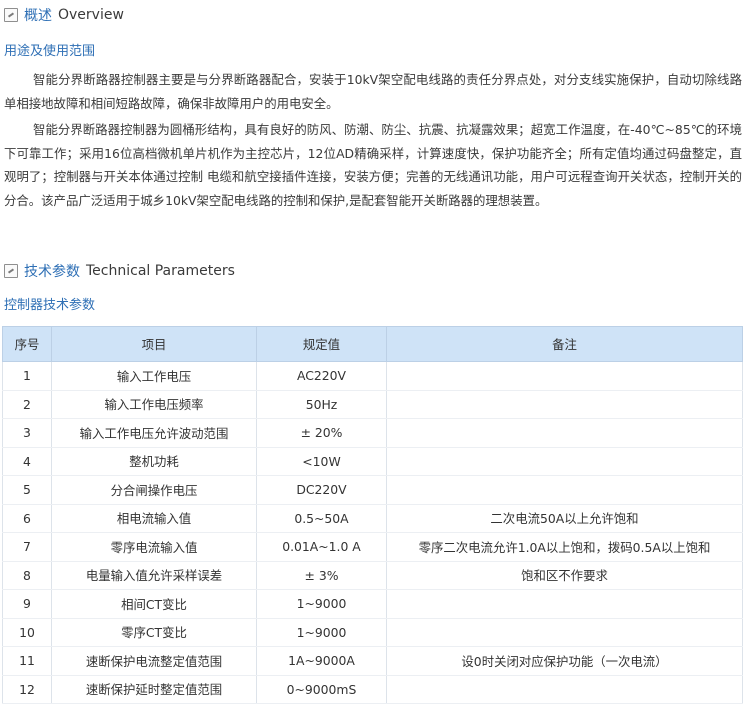  I want to click on table-row: 3 输入工作电压允许波动范围 ± 20%, so click(372, 433).